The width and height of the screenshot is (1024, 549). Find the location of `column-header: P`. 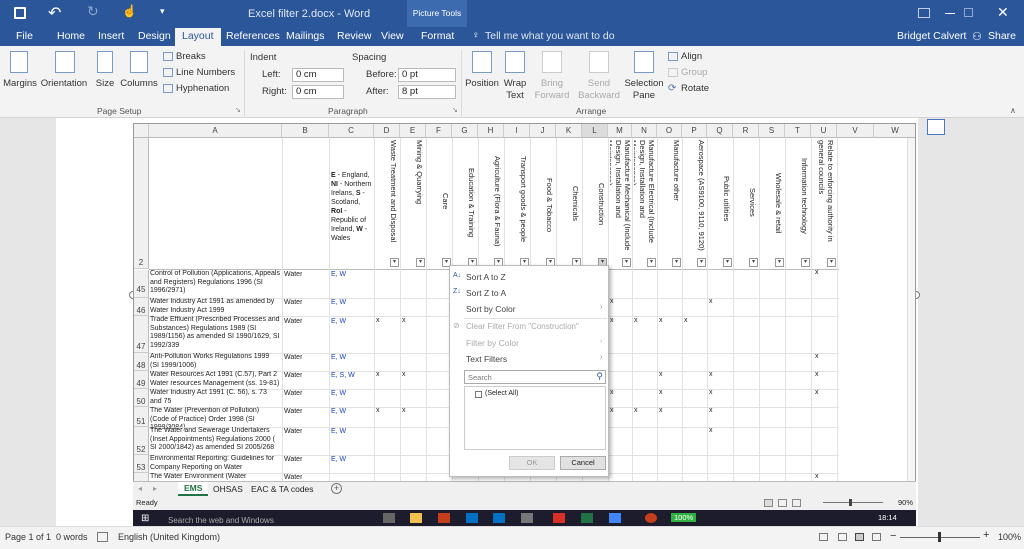

column-header: P is located at coordinates (694, 131).